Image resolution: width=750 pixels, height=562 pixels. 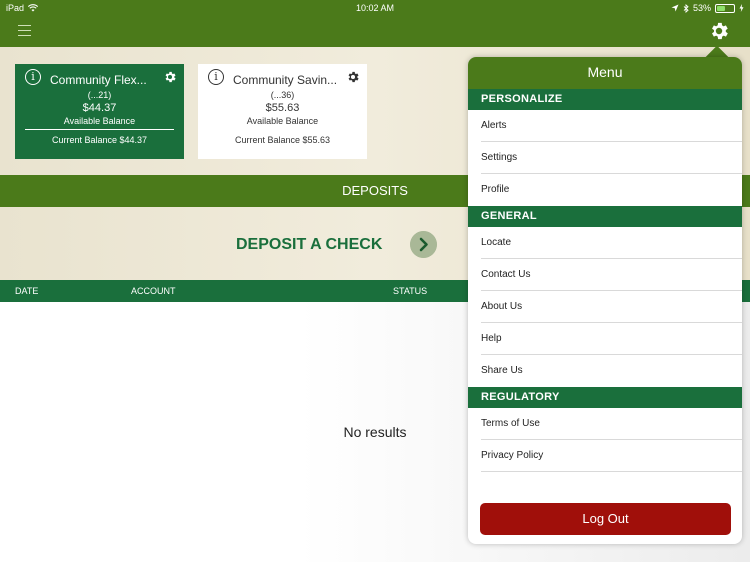 What do you see at coordinates (99, 129) in the screenshot?
I see `card-divider` at bounding box center [99, 129].